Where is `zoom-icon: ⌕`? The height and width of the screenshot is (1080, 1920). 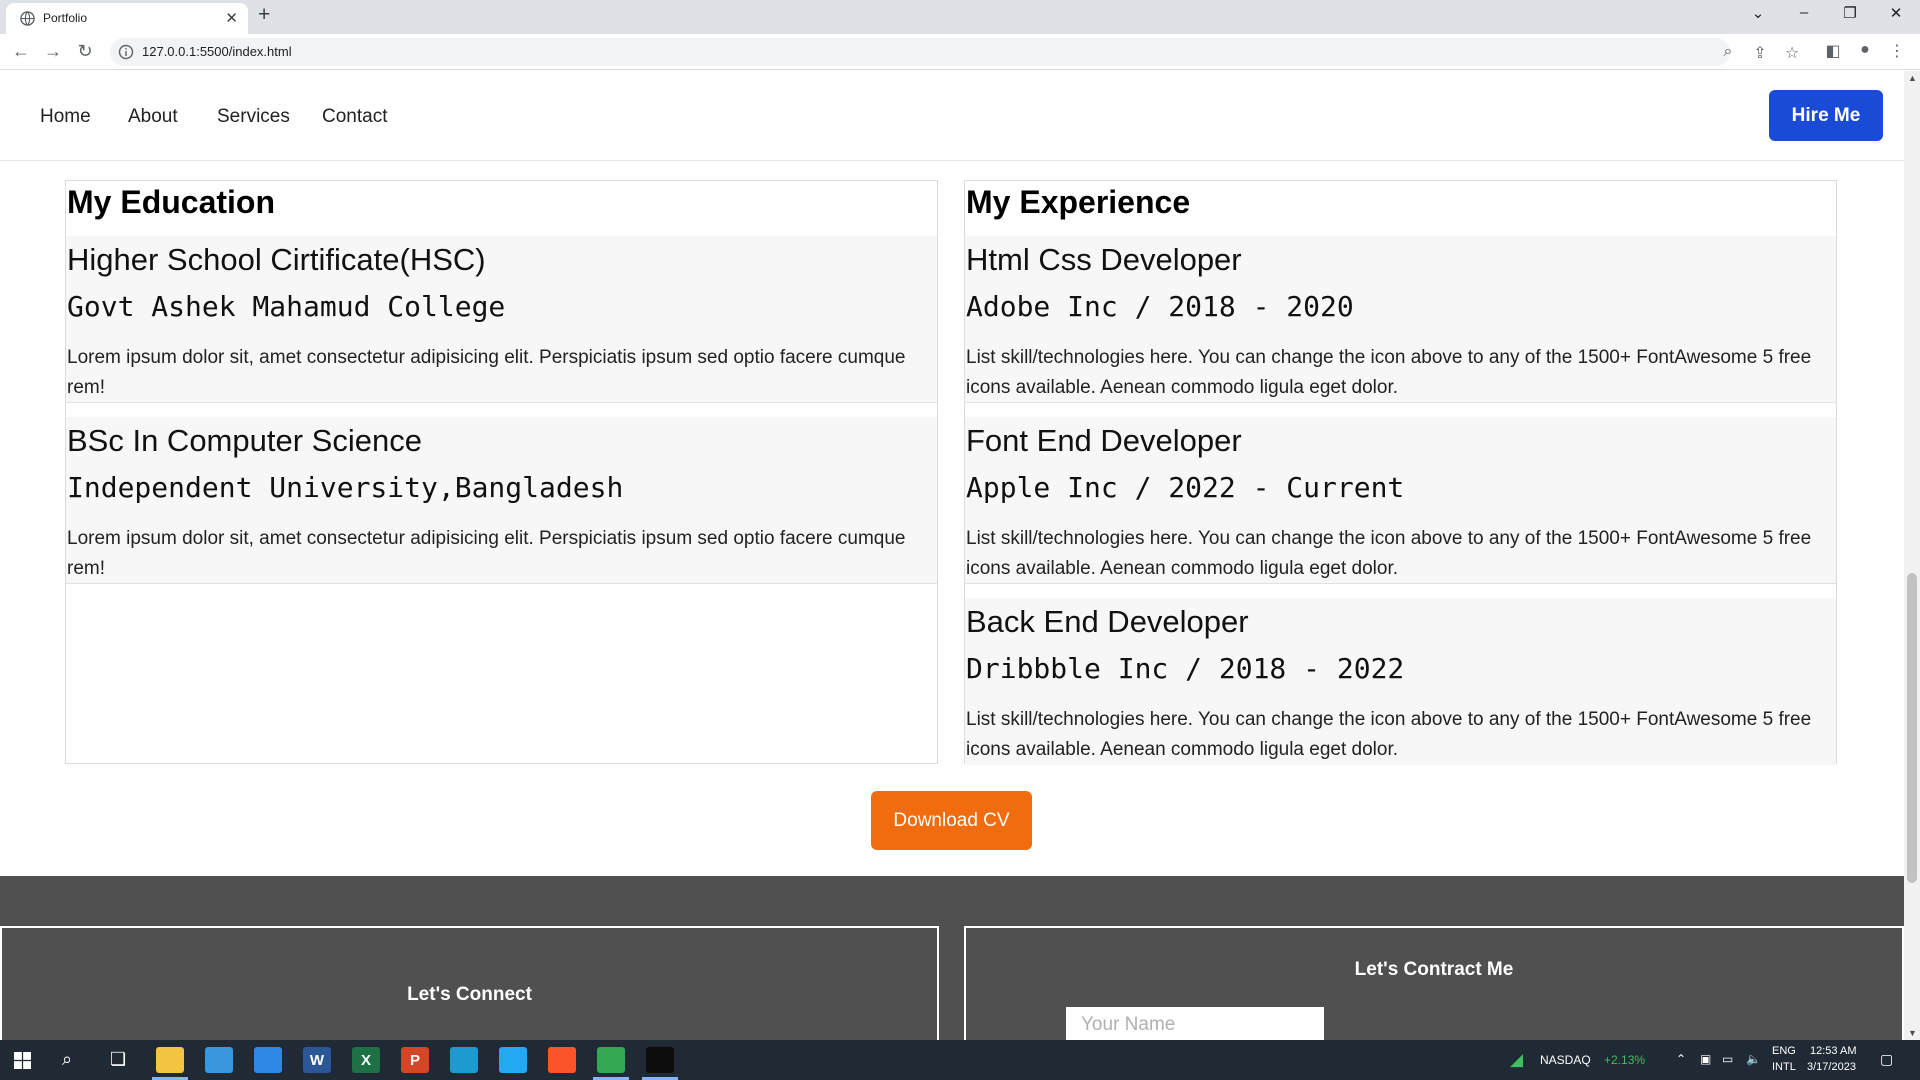 zoom-icon: ⌕ is located at coordinates (1728, 52).